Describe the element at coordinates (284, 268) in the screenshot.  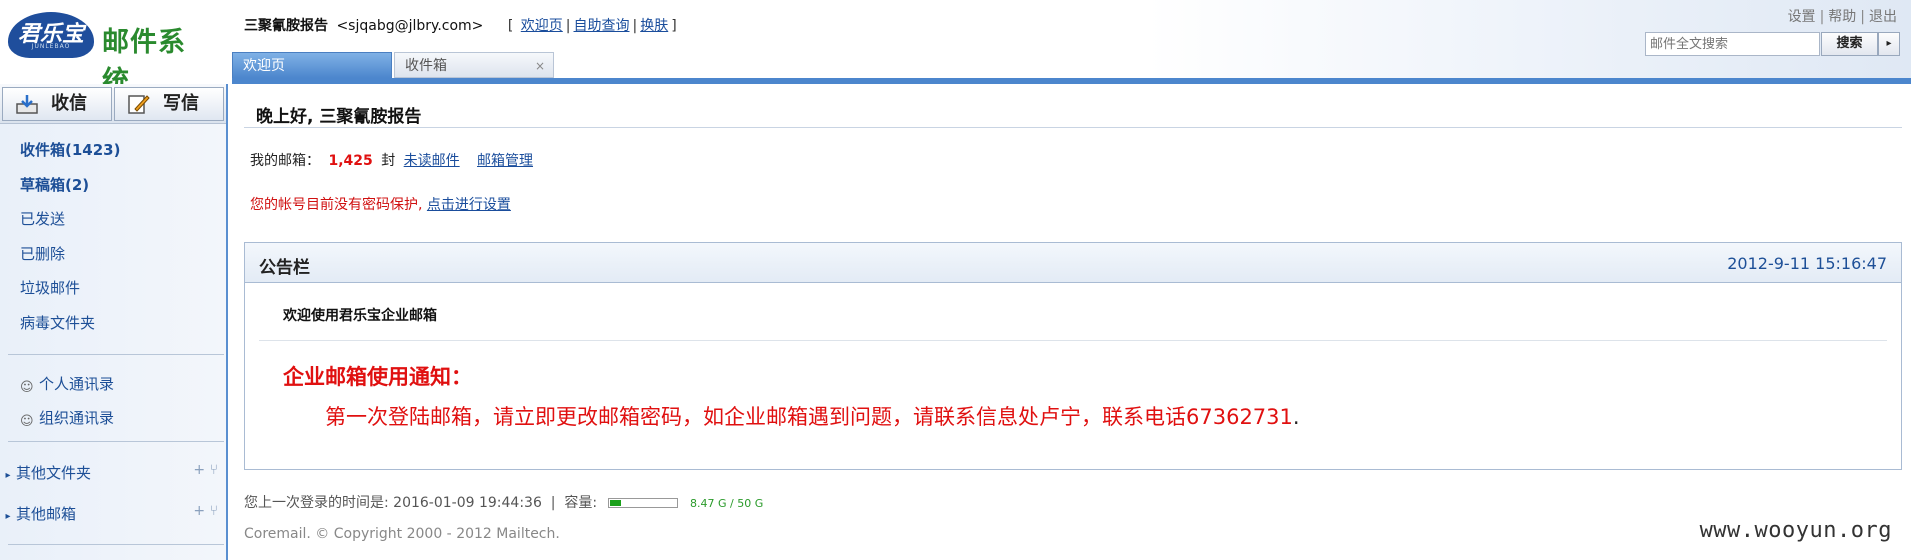
I see `notice-title: 公告栏` at that location.